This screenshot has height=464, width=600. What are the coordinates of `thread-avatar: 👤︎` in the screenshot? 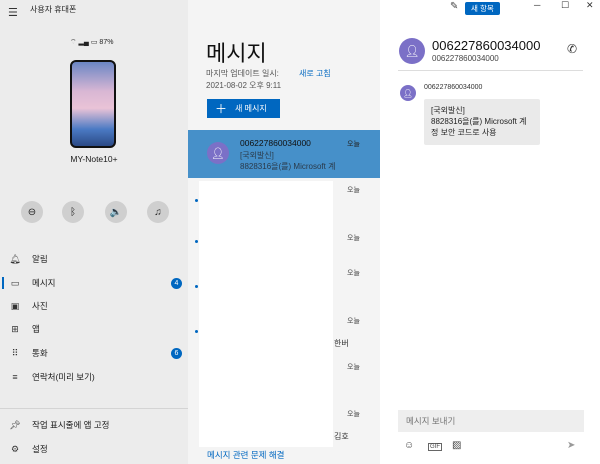 It's located at (412, 51).